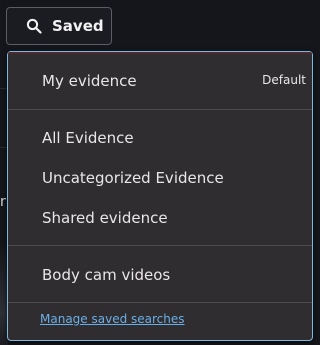 Image resolution: width=320 pixels, height=345 pixels. I want to click on menu-item-shared-evidence: Shared evidence, so click(105, 218).